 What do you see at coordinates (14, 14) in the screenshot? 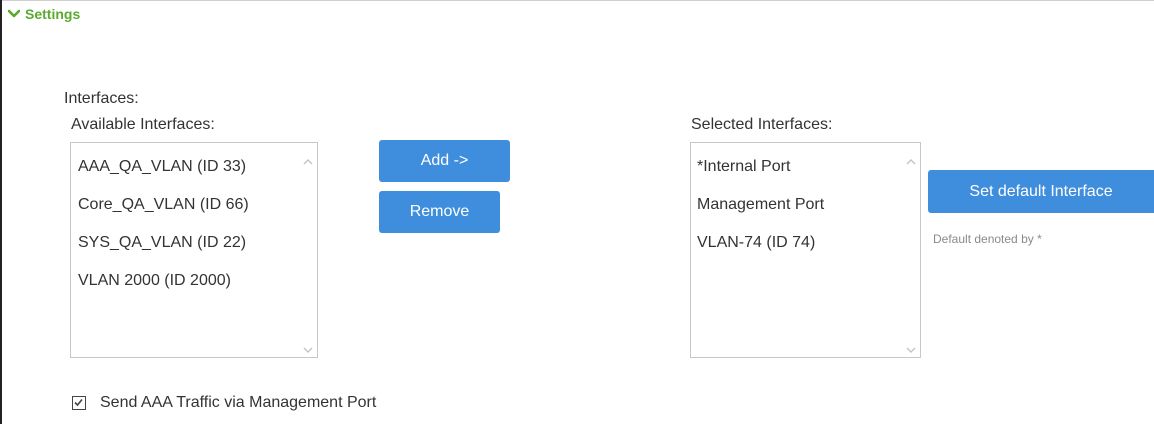
I see `chevron-down-icon` at bounding box center [14, 14].